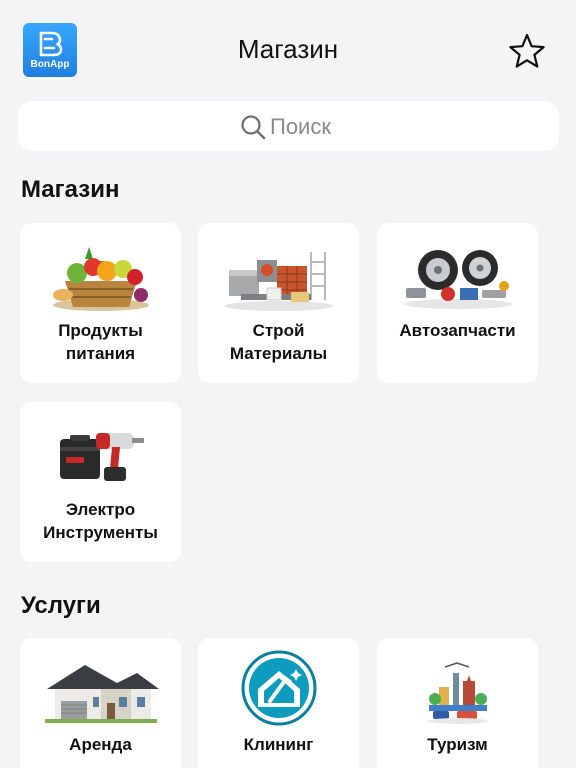 This screenshot has width=576, height=768. I want to click on section-title-shop: Магазин, so click(70, 189).